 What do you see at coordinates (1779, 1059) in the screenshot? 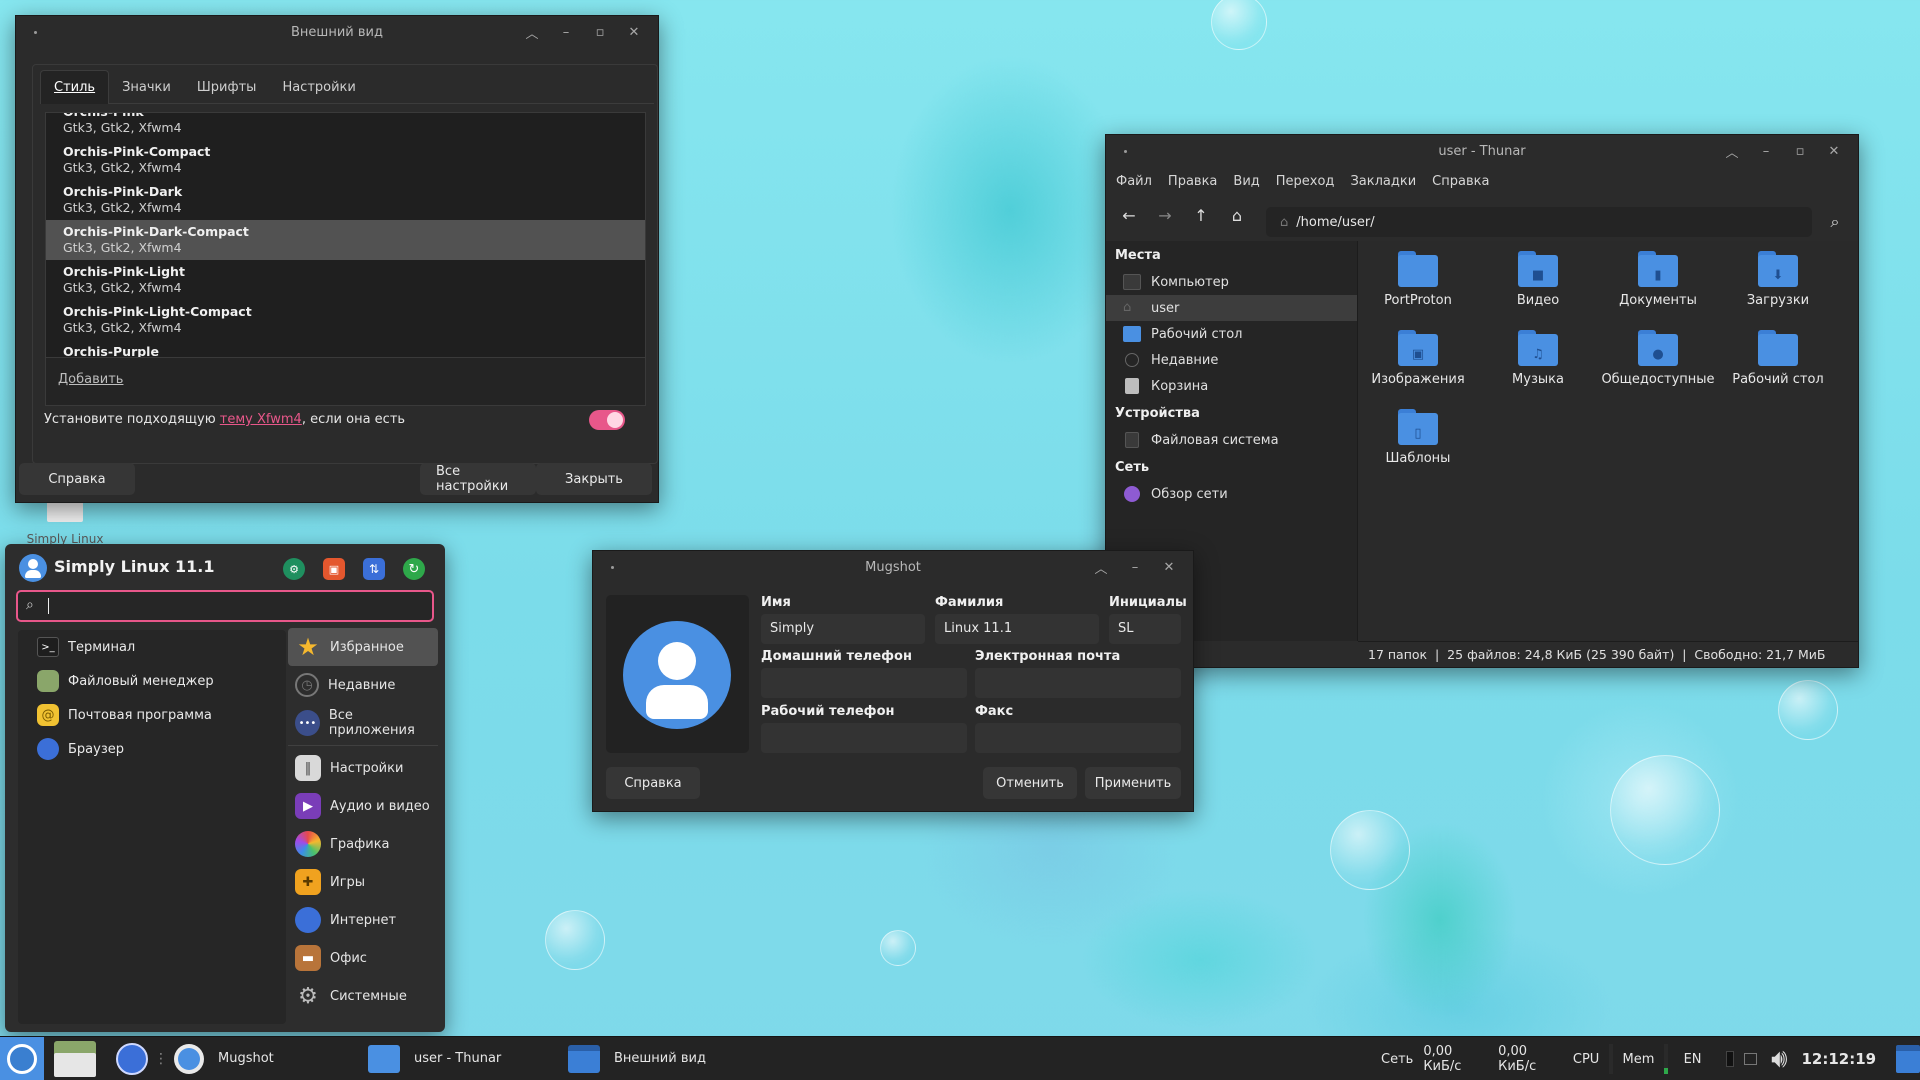
I see `volume-icon: 🔊︎` at bounding box center [1779, 1059].